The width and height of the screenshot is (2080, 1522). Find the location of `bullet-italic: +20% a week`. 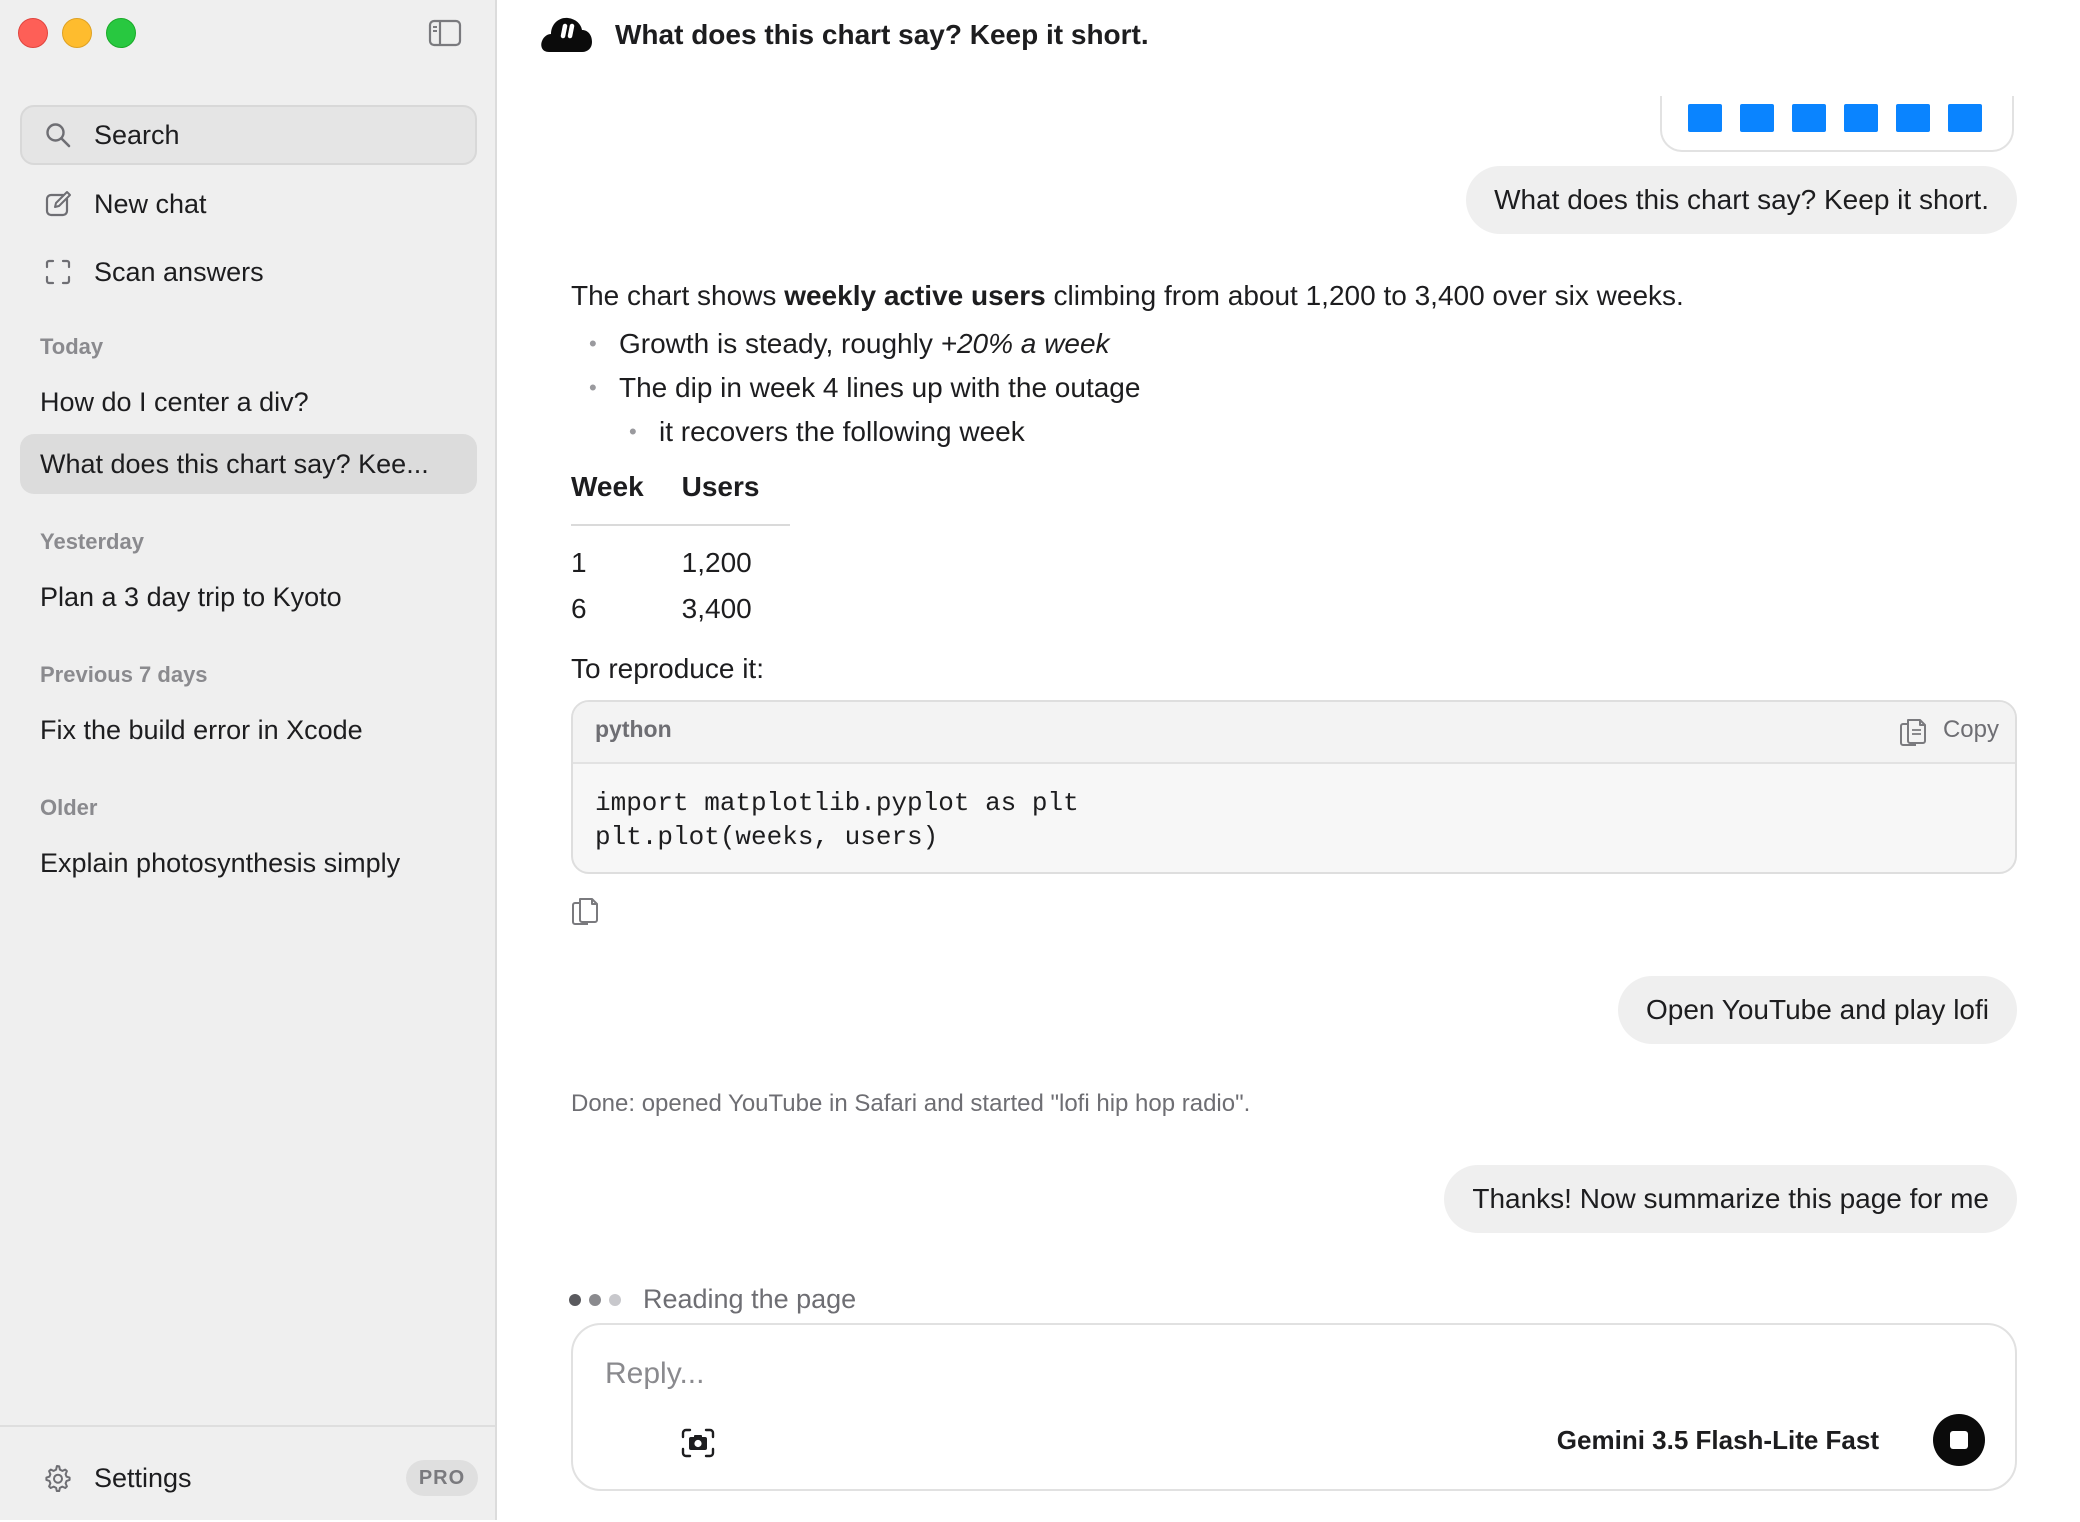

bullet-italic: +20% a week is located at coordinates (1025, 343).